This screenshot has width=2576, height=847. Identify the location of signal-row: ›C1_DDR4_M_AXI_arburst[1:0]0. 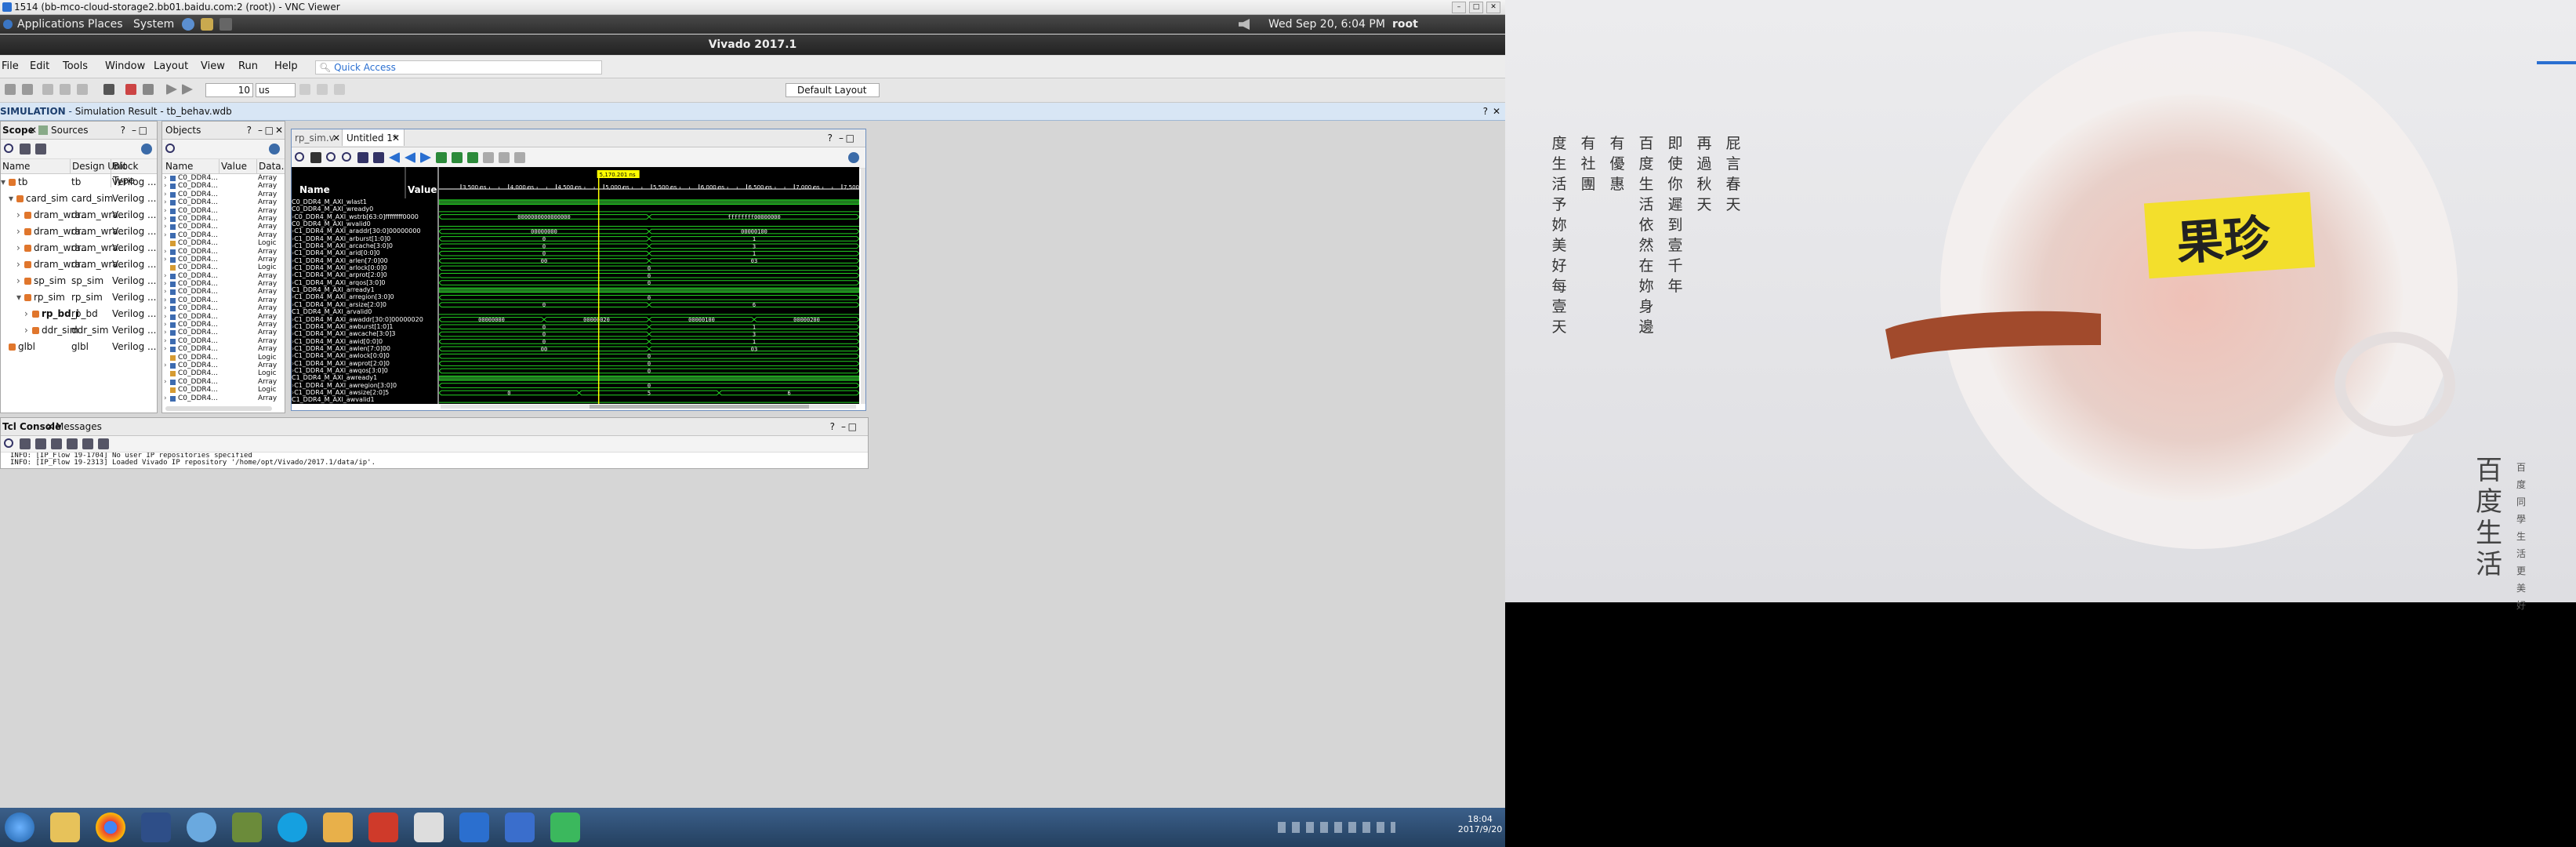
(364, 238).